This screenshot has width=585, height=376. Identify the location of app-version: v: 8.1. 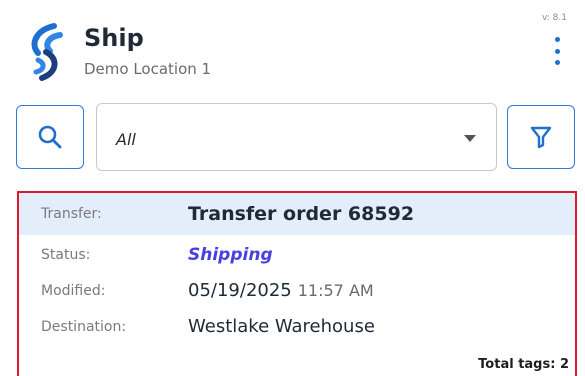
(554, 18).